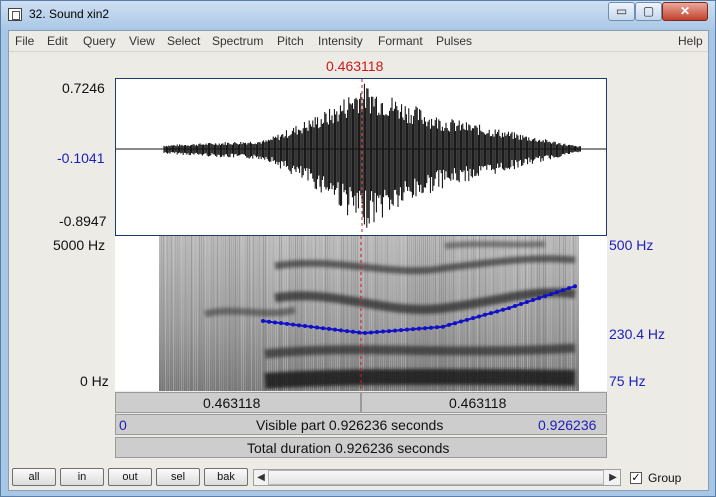 The height and width of the screenshot is (497, 716). Describe the element at coordinates (340, 41) in the screenshot. I see `menu-intensity: Intensity` at that location.